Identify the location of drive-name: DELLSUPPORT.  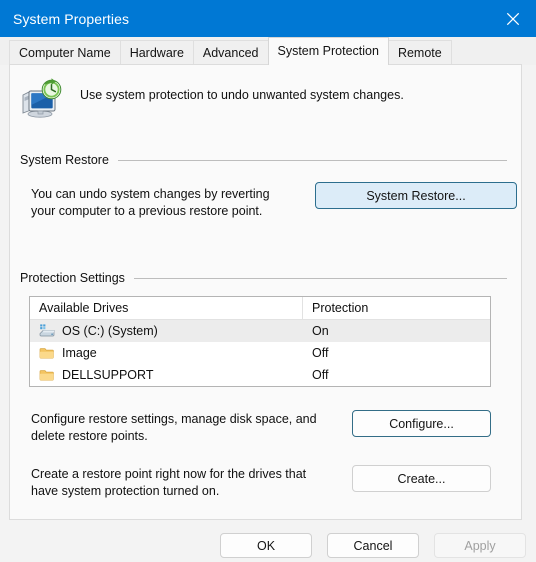
(108, 375).